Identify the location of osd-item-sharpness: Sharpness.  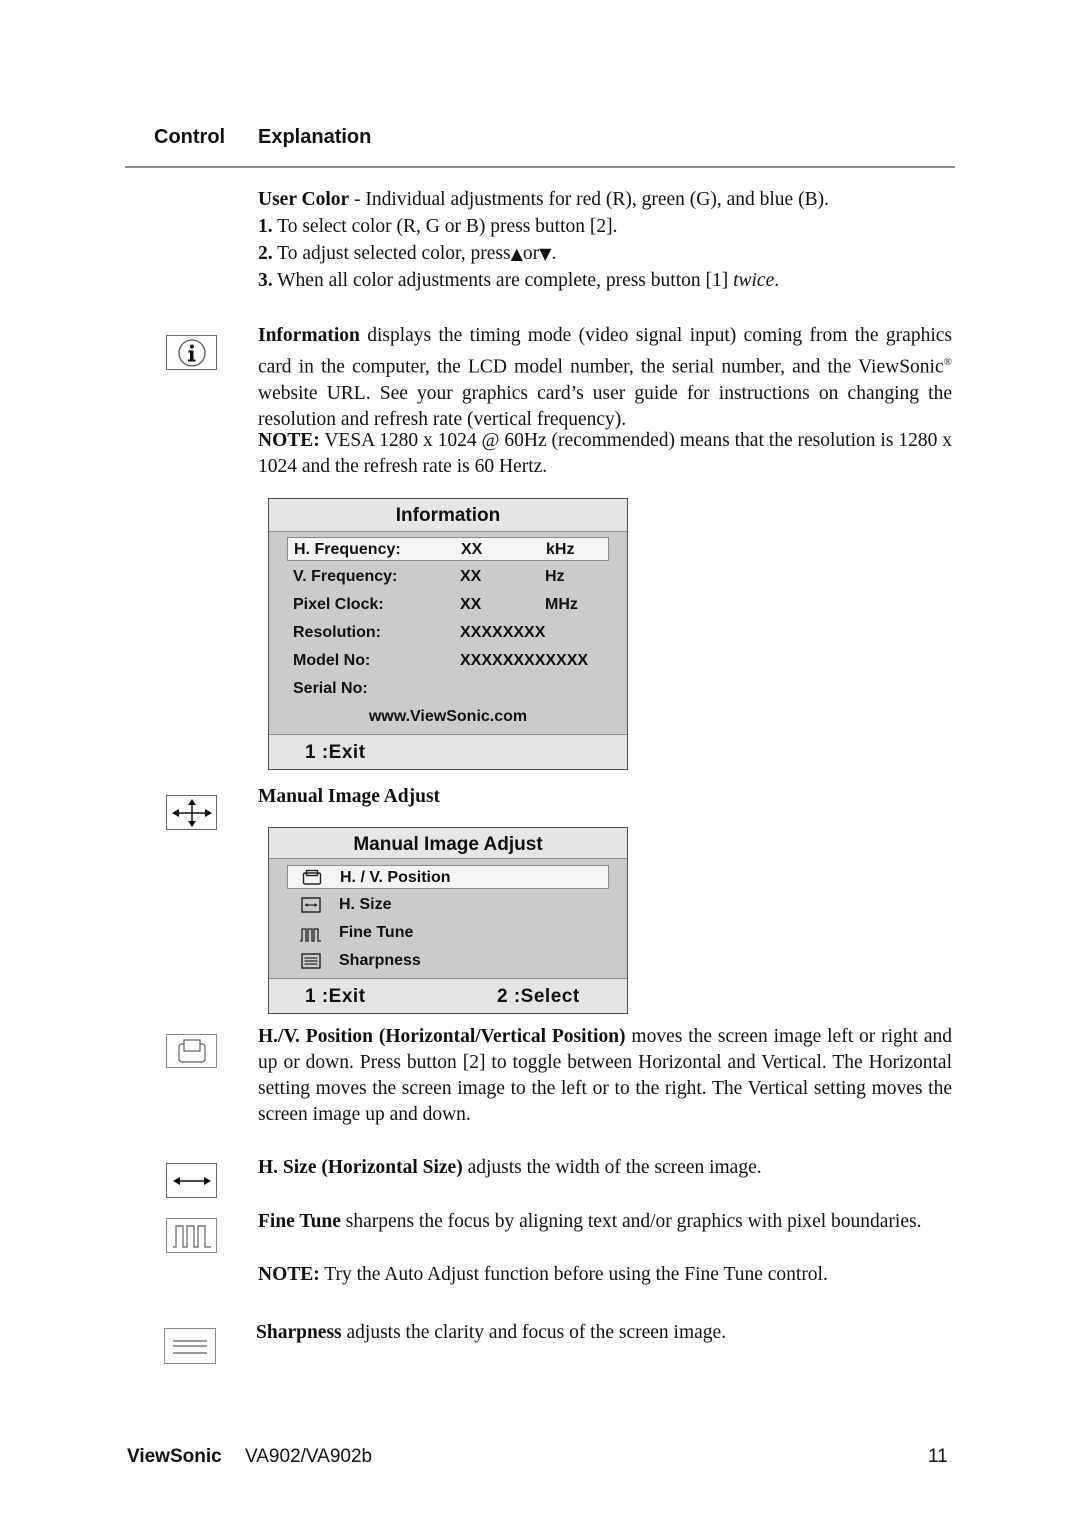
(448, 961).